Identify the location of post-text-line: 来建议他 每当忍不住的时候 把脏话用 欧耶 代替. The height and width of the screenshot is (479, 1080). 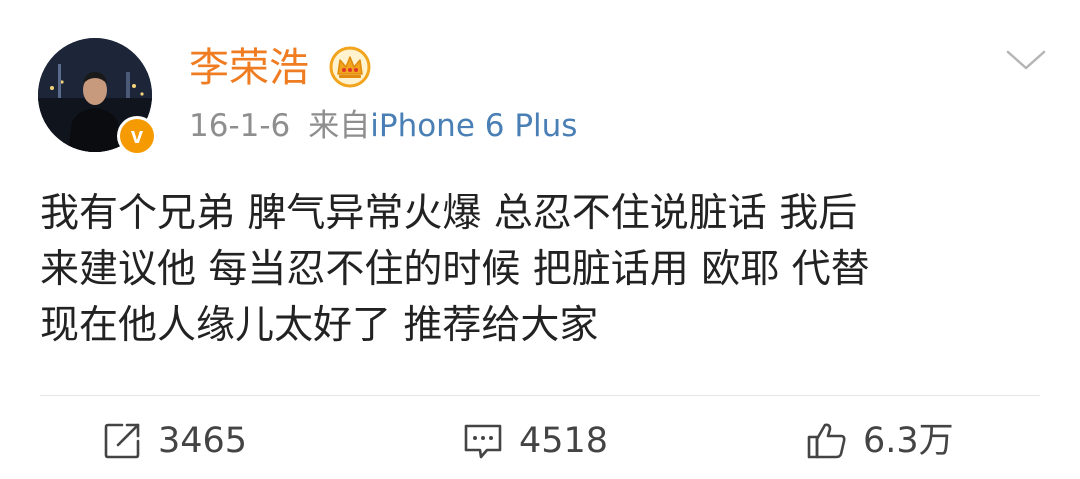
(455, 269).